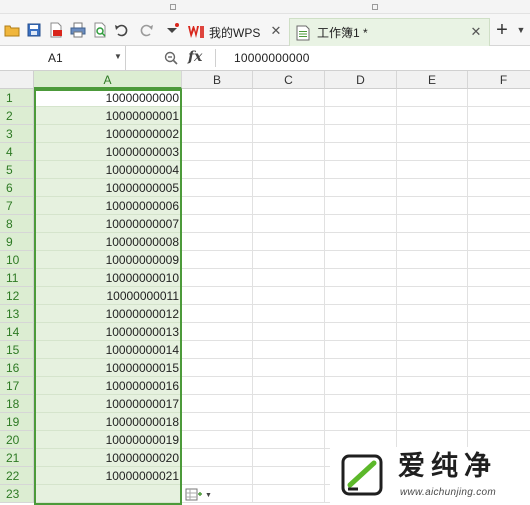  What do you see at coordinates (172, 30) in the screenshot?
I see `customize-dropdown-icon` at bounding box center [172, 30].